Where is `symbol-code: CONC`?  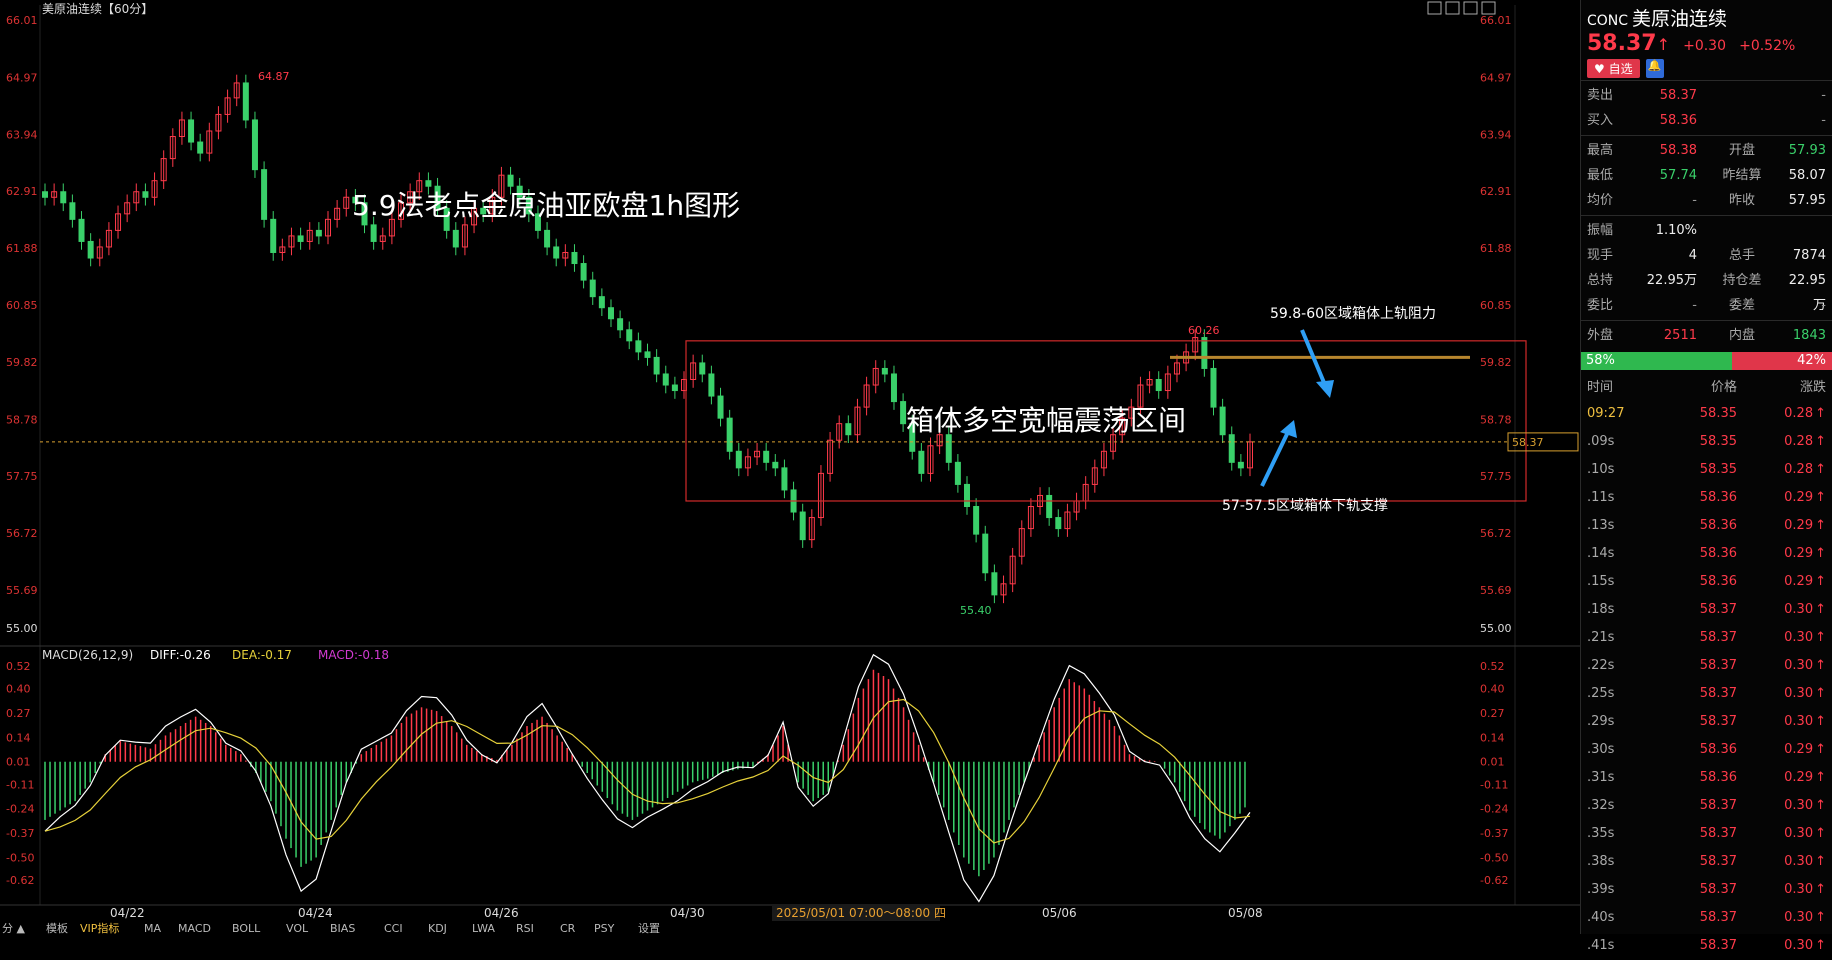 symbol-code: CONC is located at coordinates (1608, 21).